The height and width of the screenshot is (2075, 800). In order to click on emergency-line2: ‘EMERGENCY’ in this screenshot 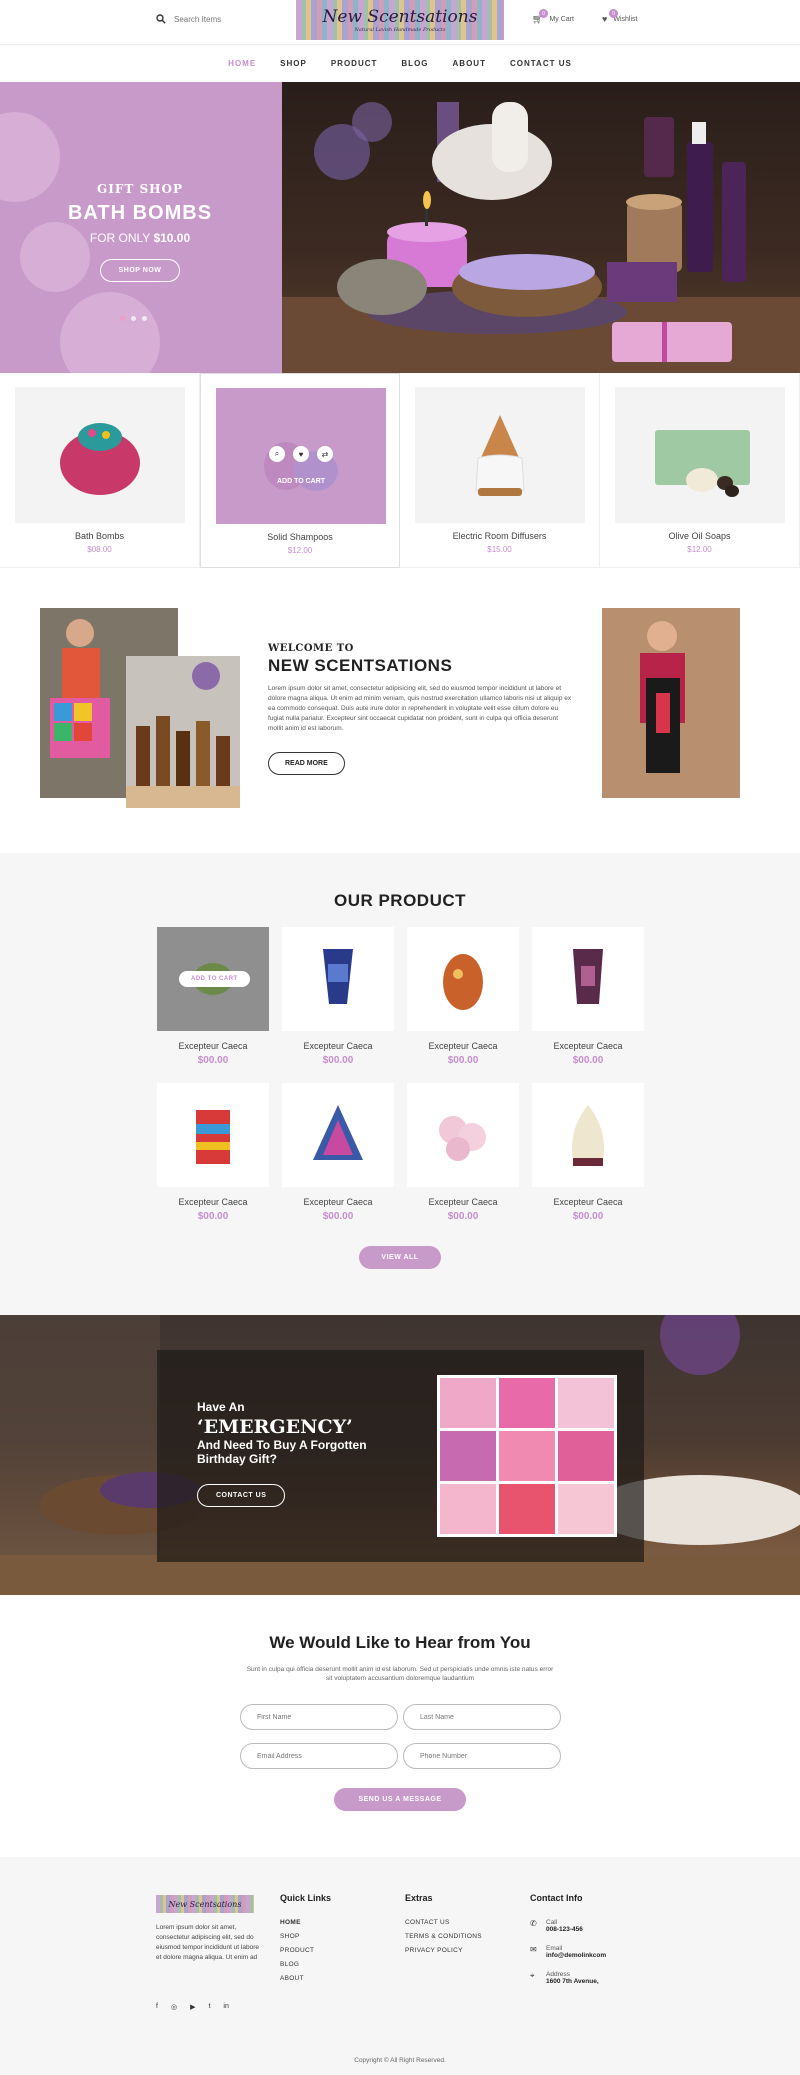, I will do `click(275, 1427)`.